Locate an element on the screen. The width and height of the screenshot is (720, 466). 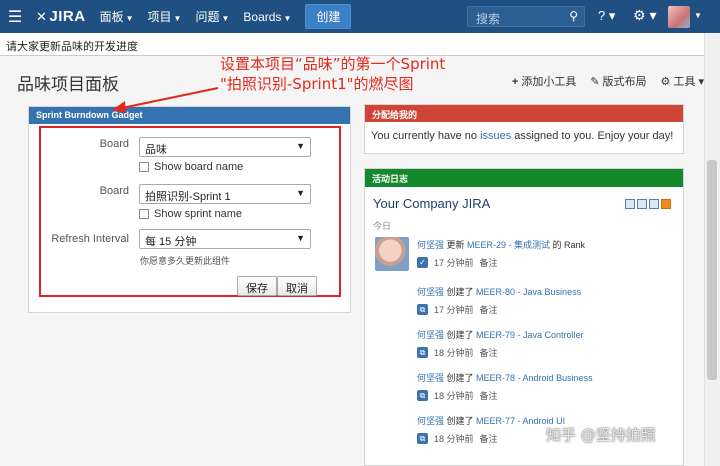
activity-issue-link: MEER-79 - Java Controller is located at coordinates (530, 335).